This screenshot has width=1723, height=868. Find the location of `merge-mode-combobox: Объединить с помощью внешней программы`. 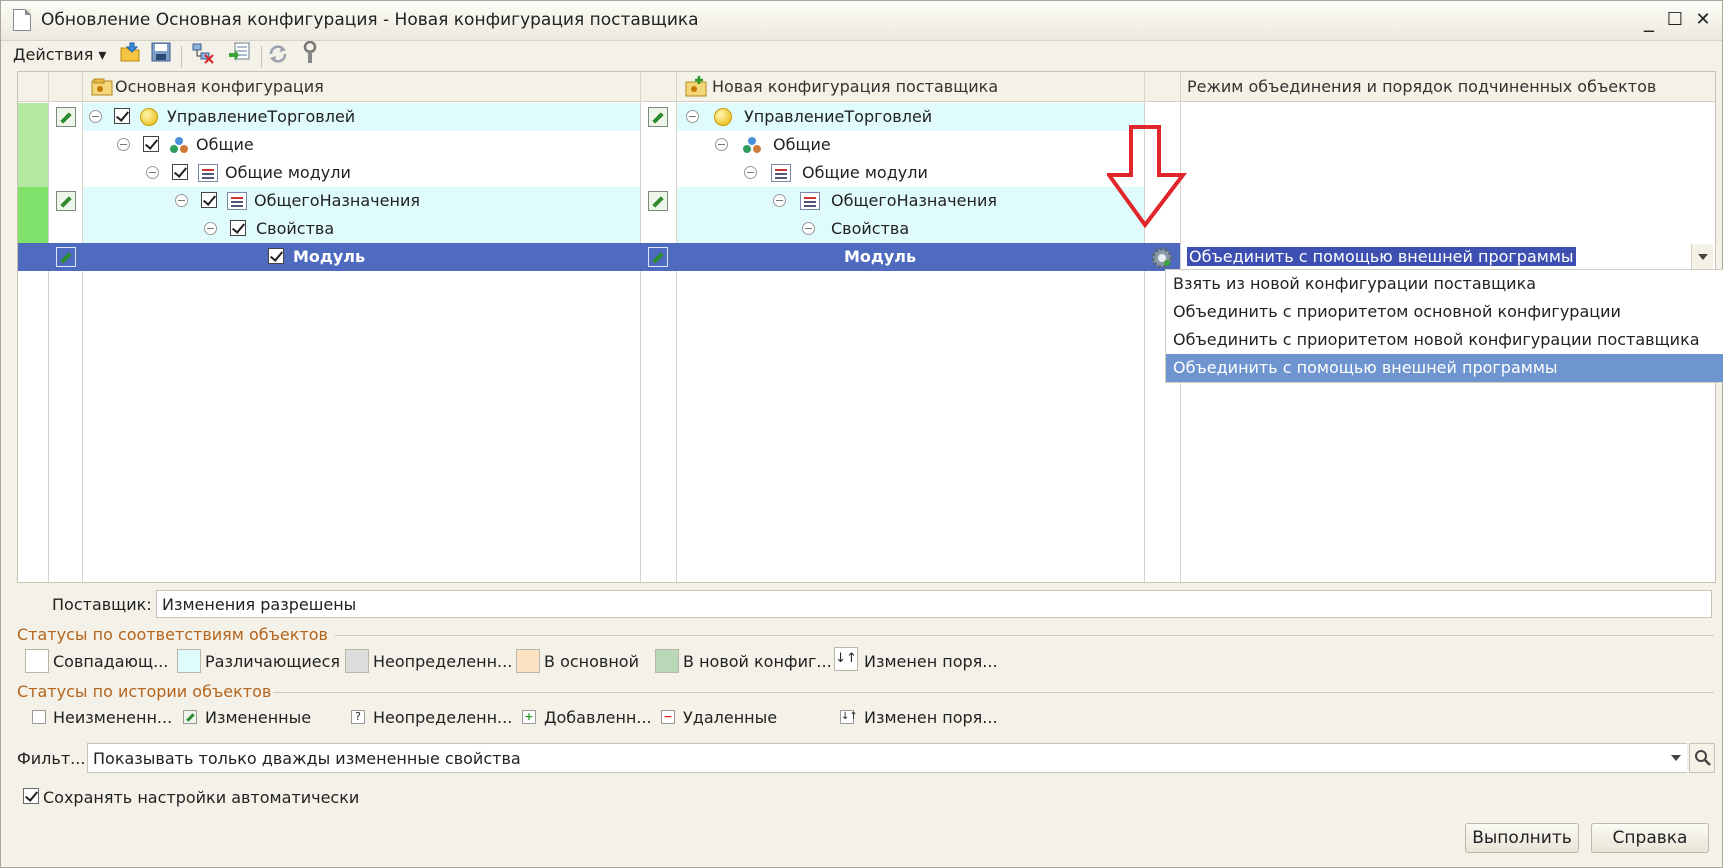

merge-mode-combobox: Объединить с помощью внешней программы is located at coordinates (1448, 257).